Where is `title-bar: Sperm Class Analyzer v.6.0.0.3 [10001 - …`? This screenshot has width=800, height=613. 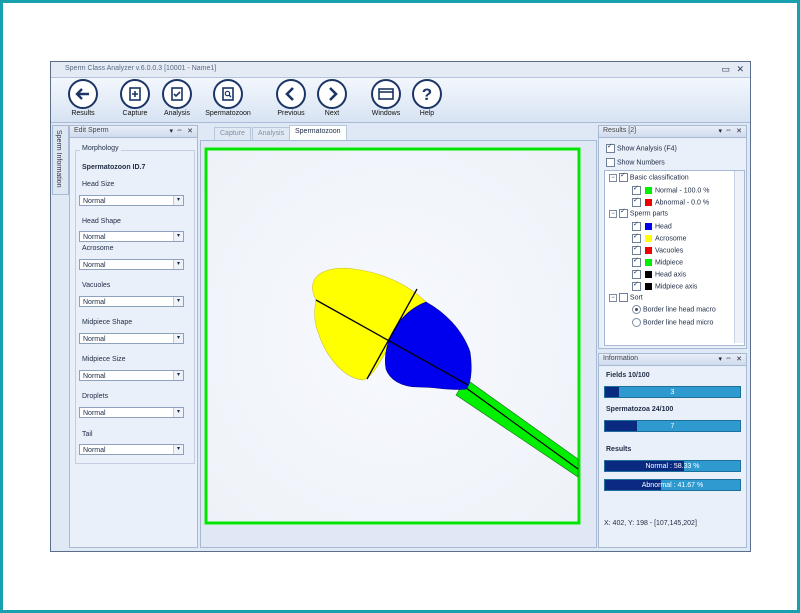 title-bar: Sperm Class Analyzer v.6.0.0.3 [10001 - … is located at coordinates (400, 70).